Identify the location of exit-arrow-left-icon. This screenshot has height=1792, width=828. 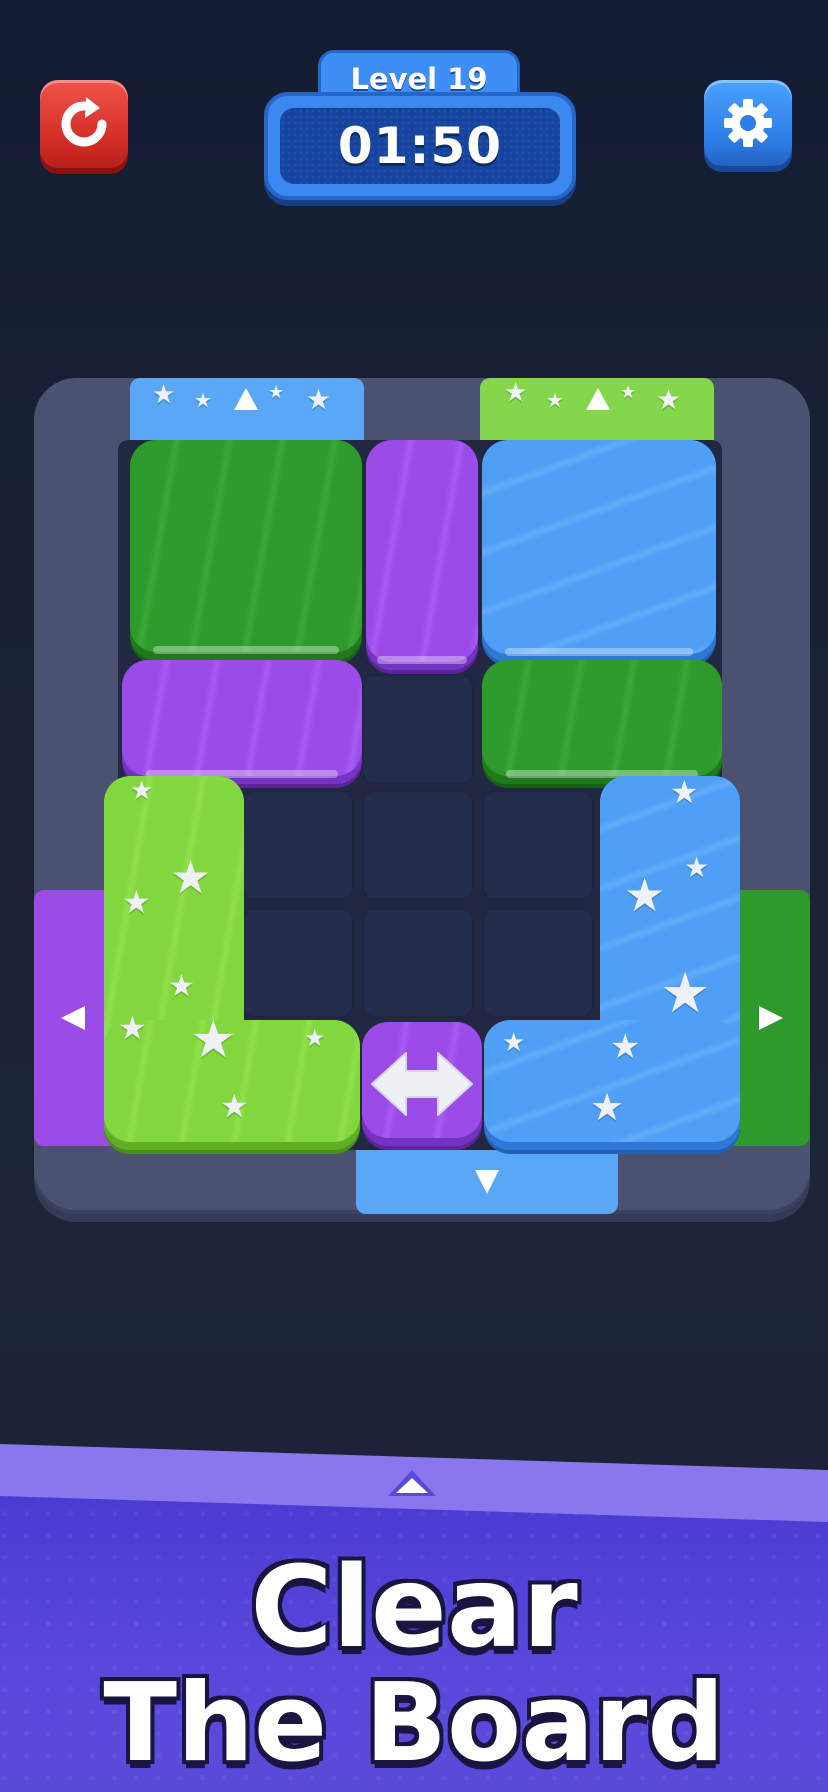
(73, 1018).